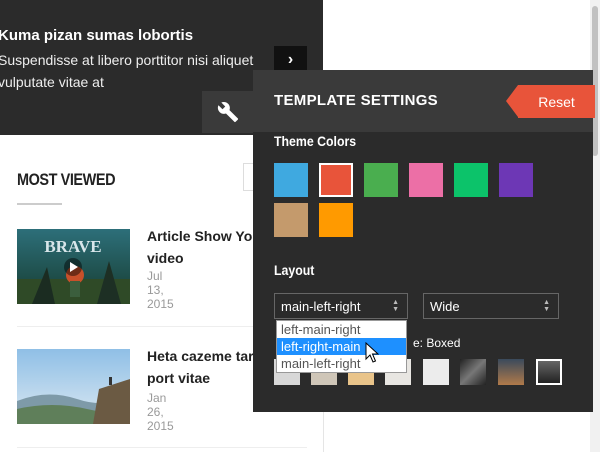 Image resolution: width=600 pixels, height=452 pixels. What do you see at coordinates (39, 204) in the screenshot?
I see `heading-underline` at bounding box center [39, 204].